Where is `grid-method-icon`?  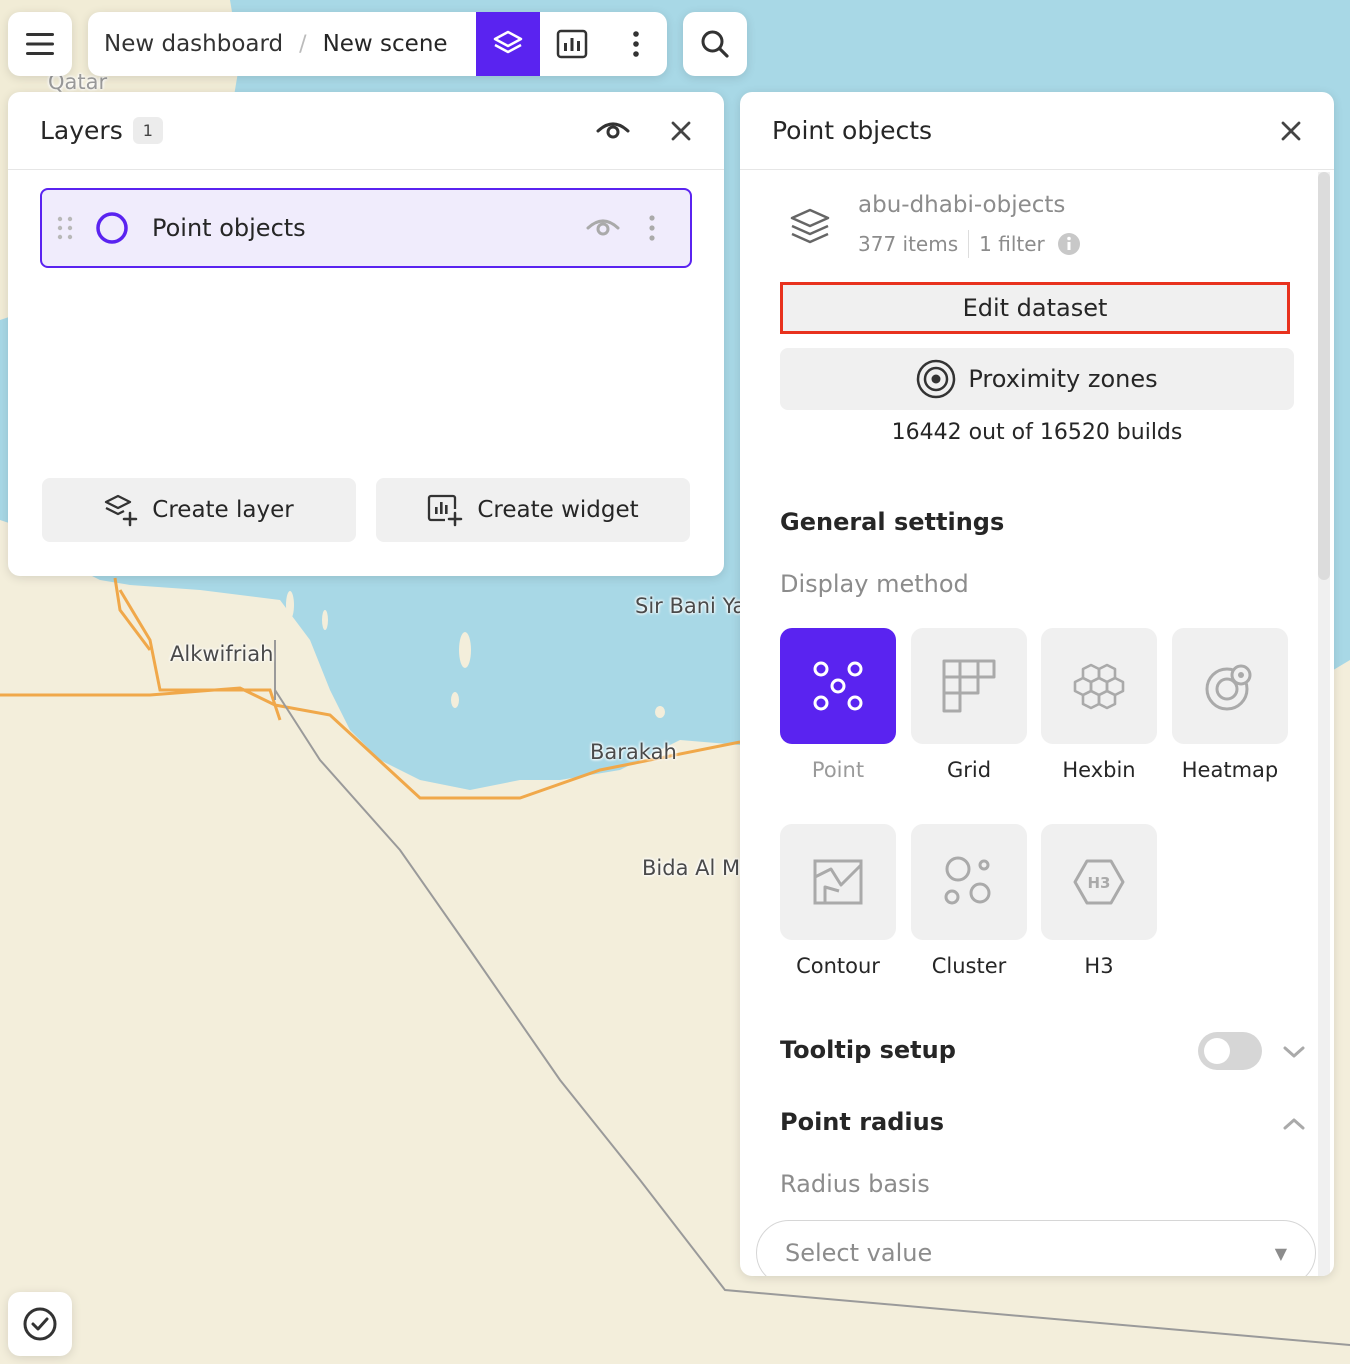 grid-method-icon is located at coordinates (969, 686).